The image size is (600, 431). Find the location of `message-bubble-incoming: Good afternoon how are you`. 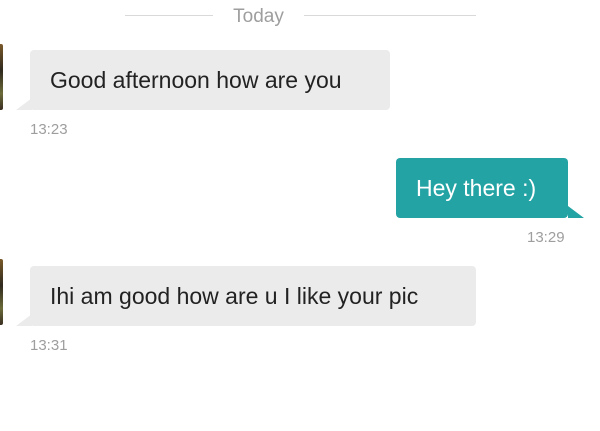

message-bubble-incoming: Good afternoon how are you is located at coordinates (210, 80).